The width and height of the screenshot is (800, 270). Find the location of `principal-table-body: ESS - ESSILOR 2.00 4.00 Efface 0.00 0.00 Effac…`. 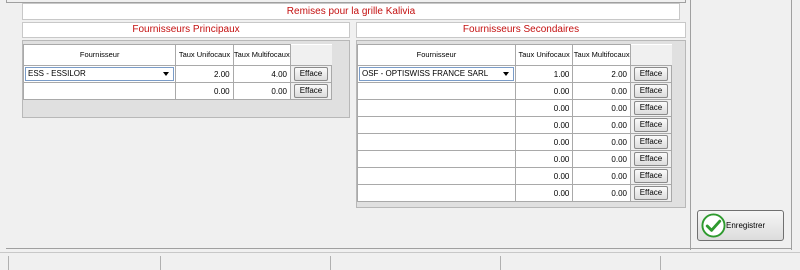

principal-table-body: ESS - ESSILOR 2.00 4.00 Efface 0.00 0.00 Effac… is located at coordinates (177, 82).